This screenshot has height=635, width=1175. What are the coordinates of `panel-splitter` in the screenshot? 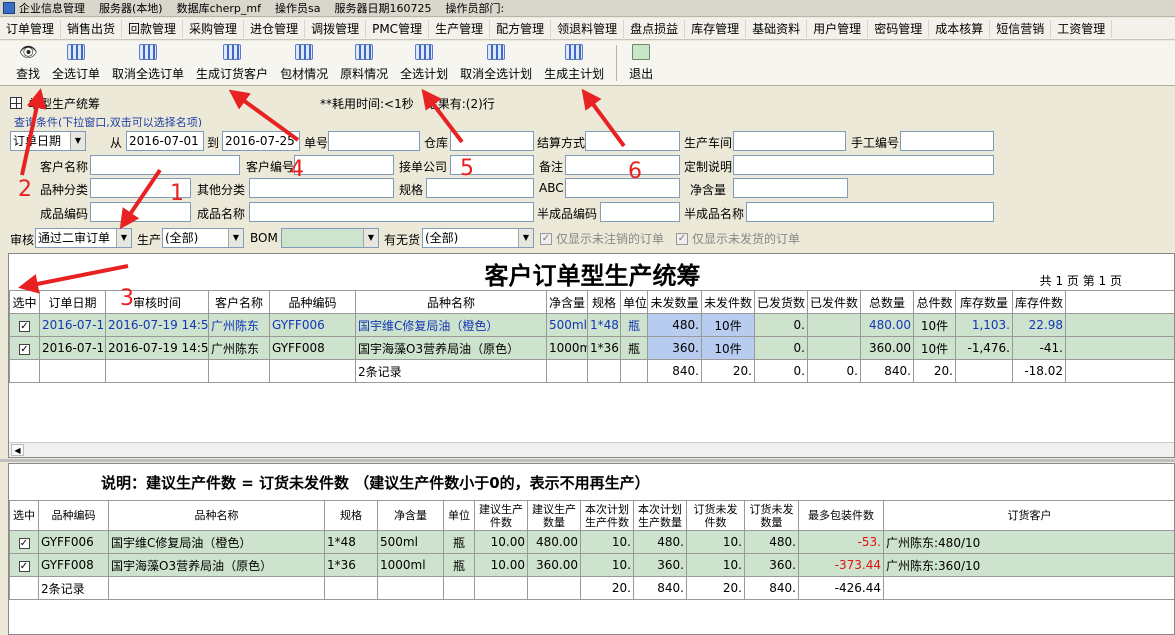 It's located at (587, 460).